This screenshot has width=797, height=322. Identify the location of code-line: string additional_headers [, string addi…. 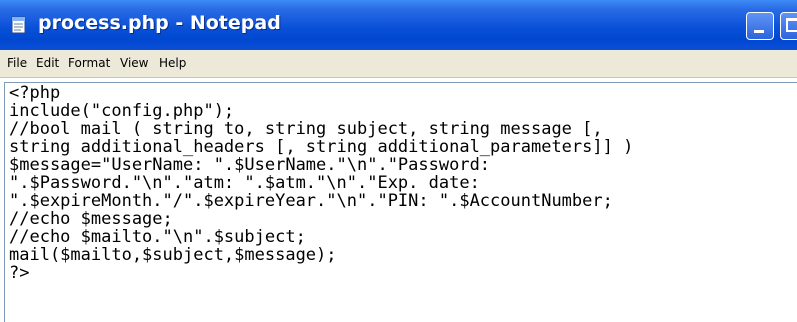
(321, 147).